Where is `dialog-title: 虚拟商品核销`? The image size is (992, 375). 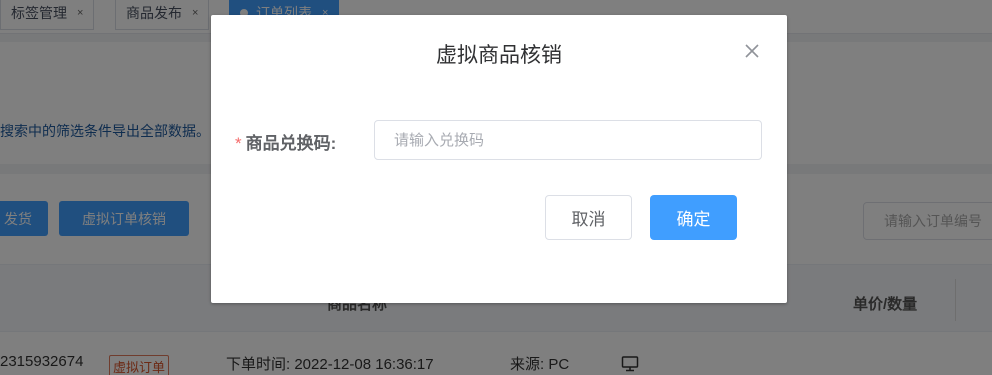
dialog-title: 虚拟商品核销 is located at coordinates (499, 55).